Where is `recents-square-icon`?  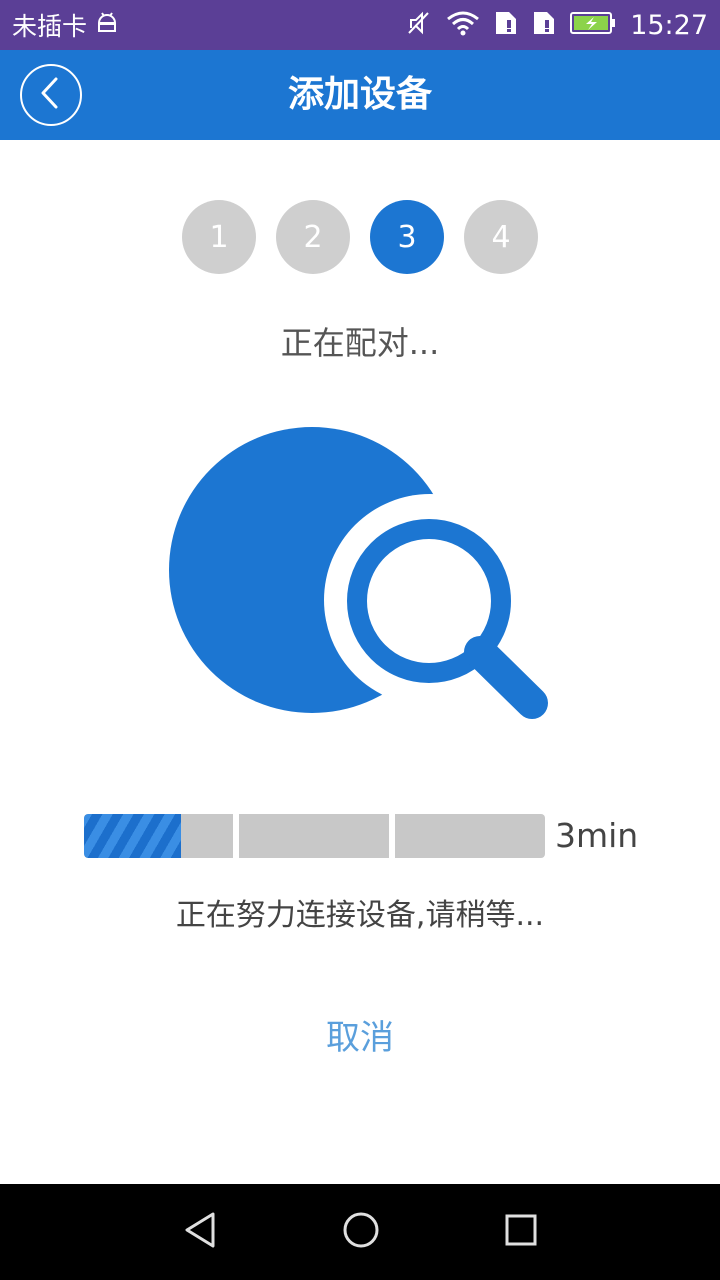 recents-square-icon is located at coordinates (521, 1232).